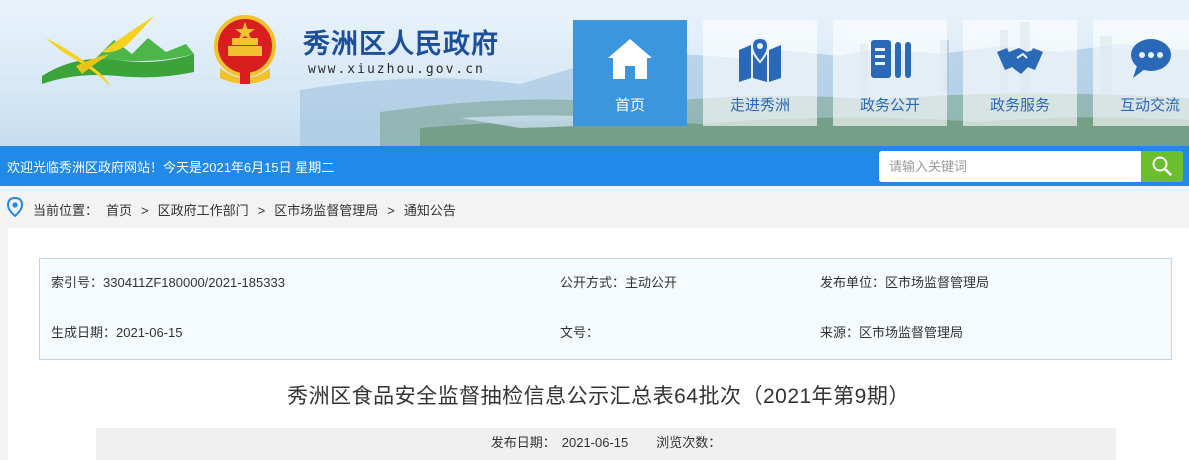 The image size is (1189, 460). I want to click on search-icon, so click(1162, 166).